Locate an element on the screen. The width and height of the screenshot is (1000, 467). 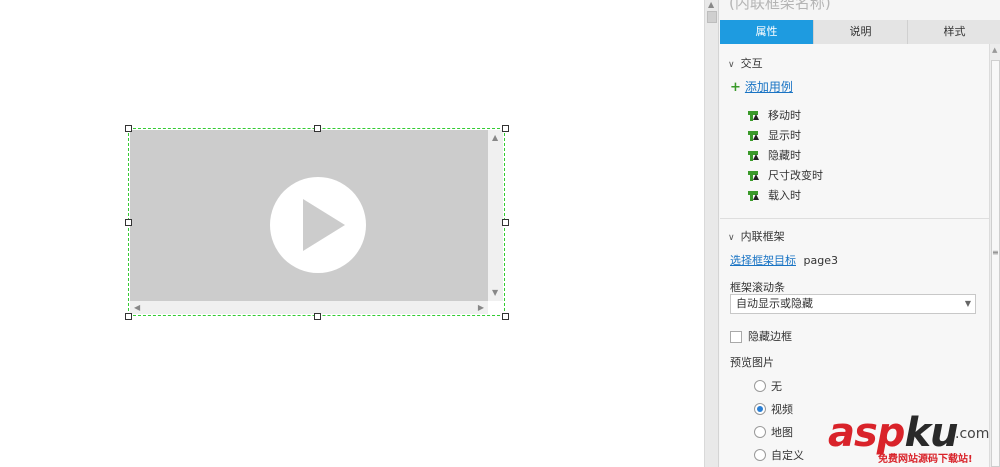
event-item-move: 移动时 is located at coordinates (785, 116).